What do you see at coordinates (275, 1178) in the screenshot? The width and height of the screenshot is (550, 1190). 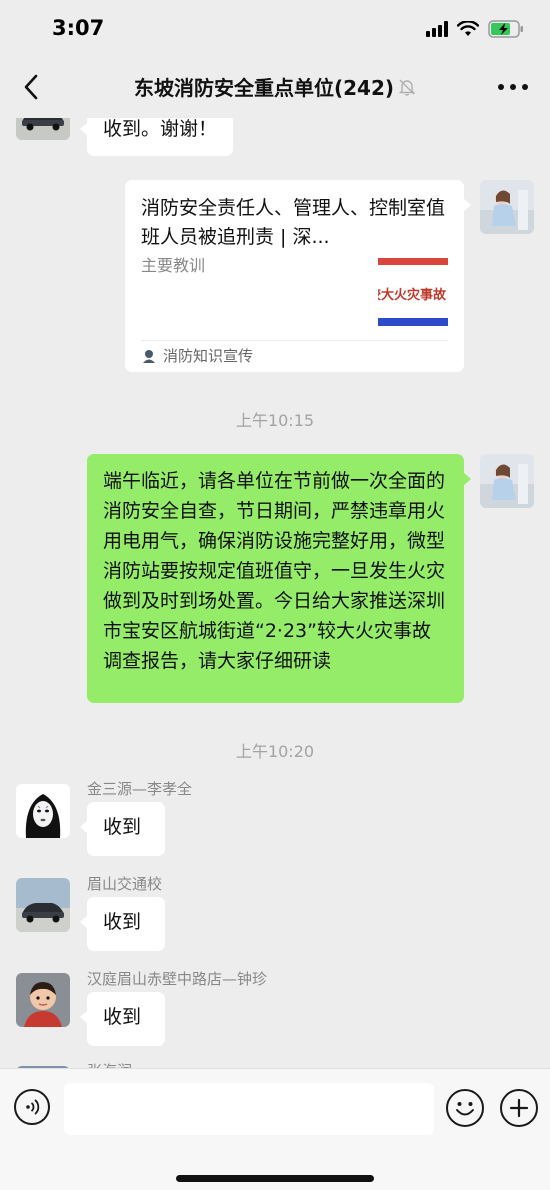 I see `home-indicator` at bounding box center [275, 1178].